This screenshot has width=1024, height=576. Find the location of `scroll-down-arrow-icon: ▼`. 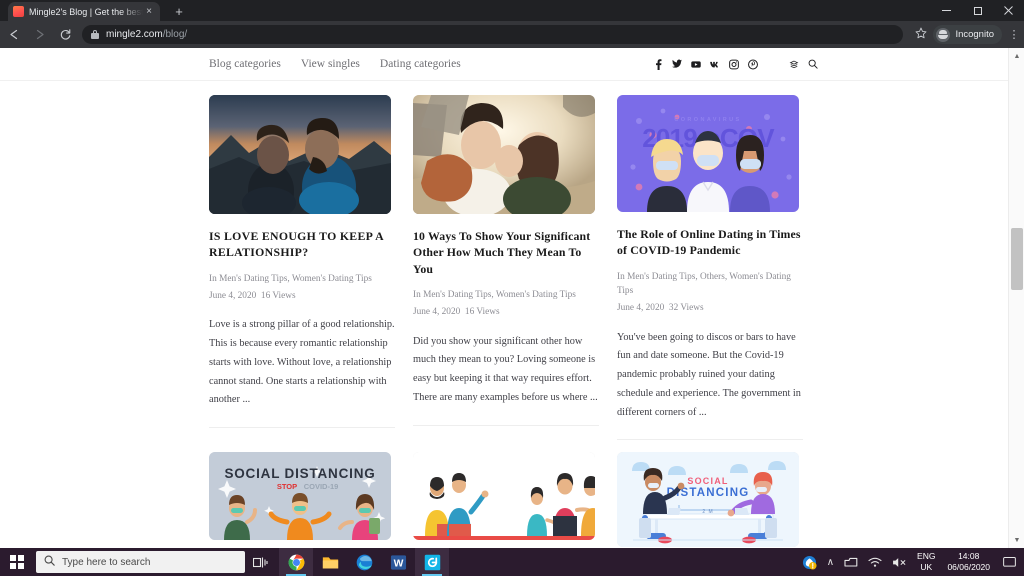

scroll-down-arrow-icon: ▼ is located at coordinates (1016, 540).